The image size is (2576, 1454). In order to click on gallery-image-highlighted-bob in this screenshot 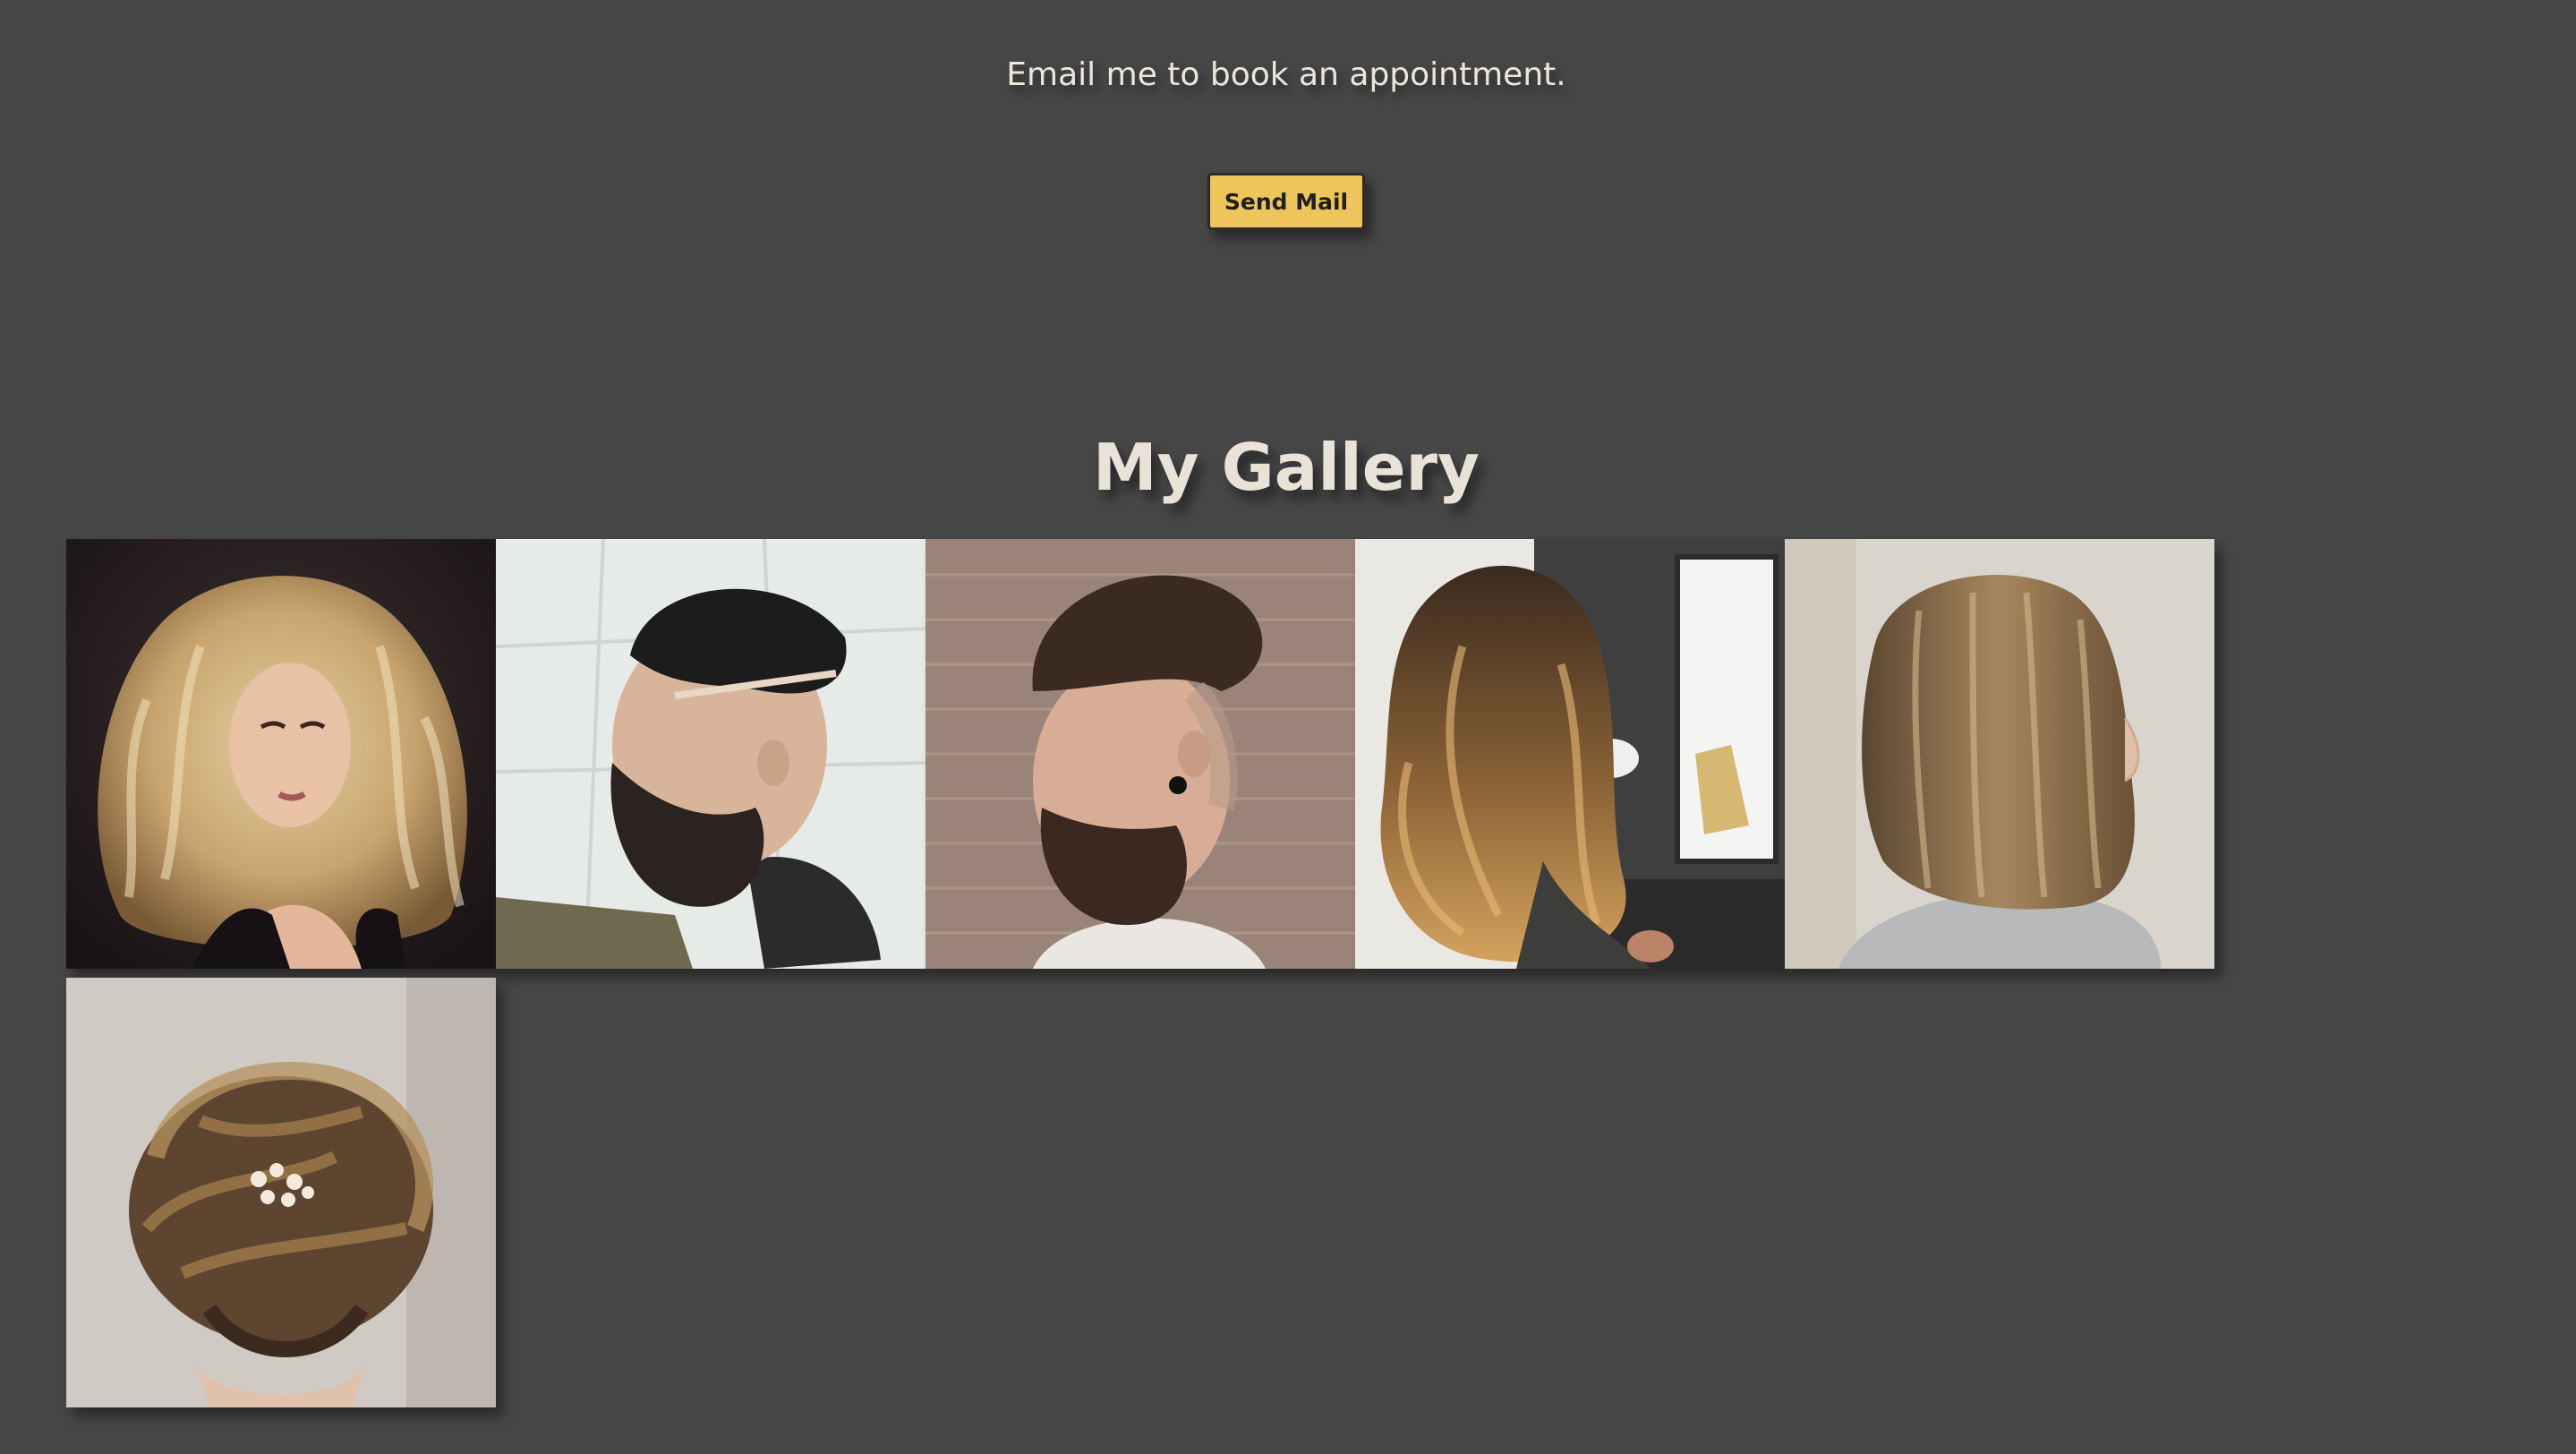, I will do `click(1999, 754)`.